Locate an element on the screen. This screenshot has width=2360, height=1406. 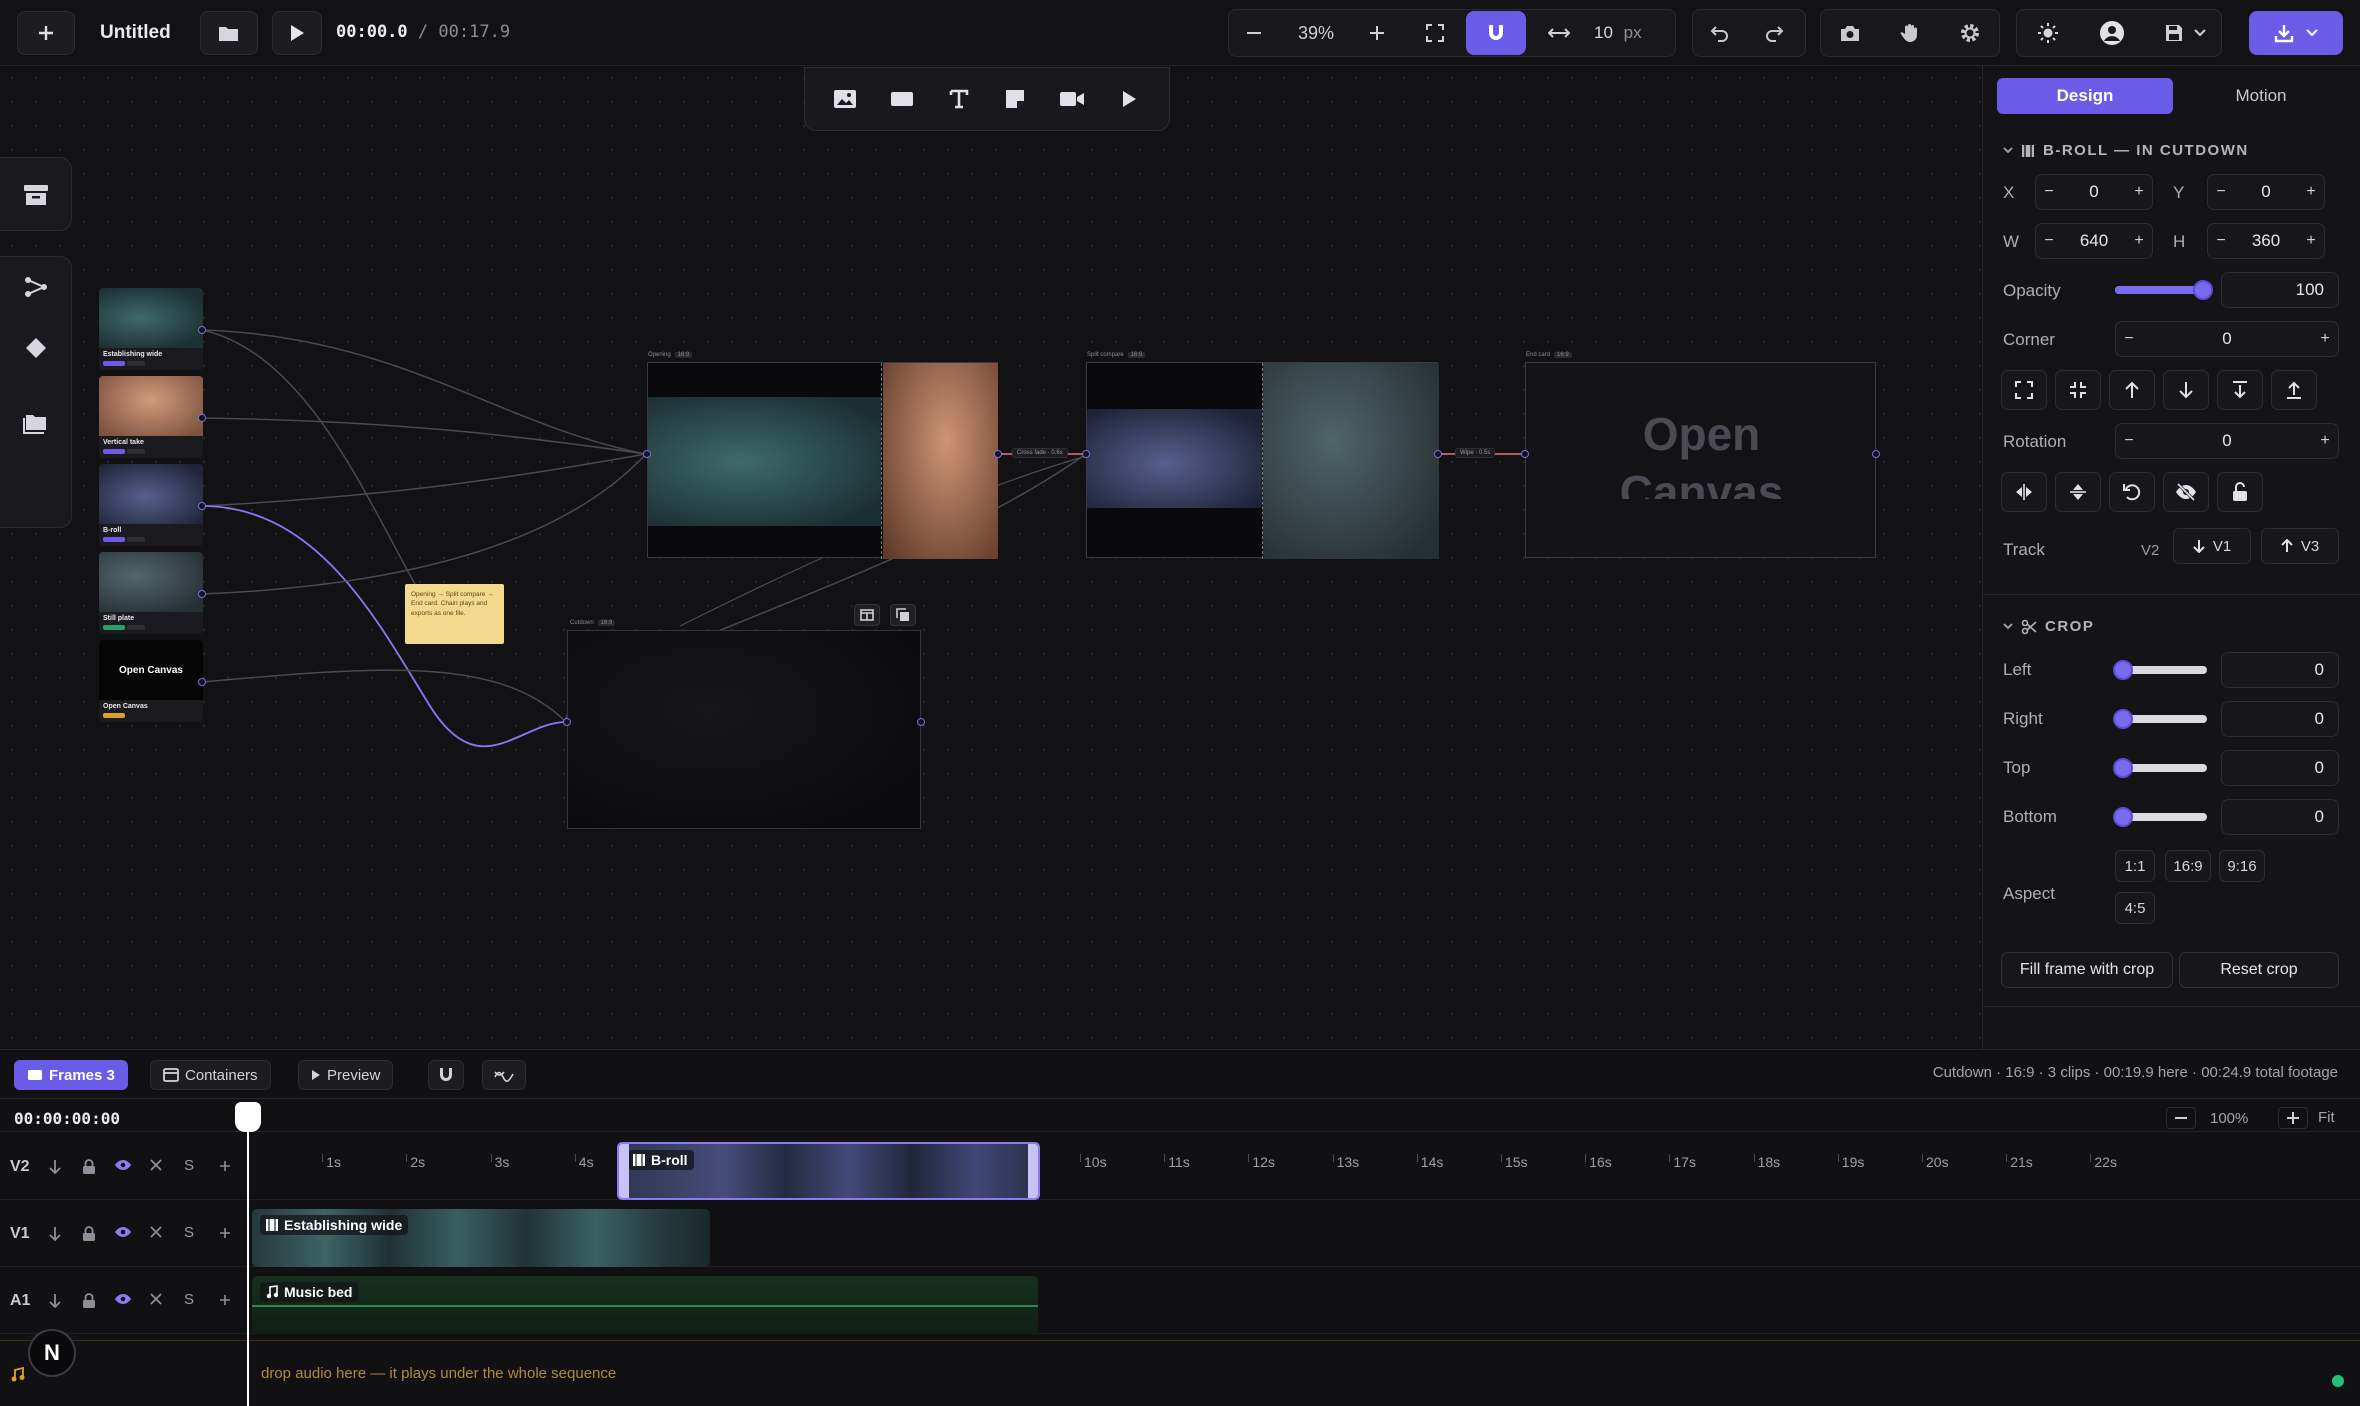
media-thumb-opencanvas: Open Canvas Open Canvas is located at coordinates (151, 681).